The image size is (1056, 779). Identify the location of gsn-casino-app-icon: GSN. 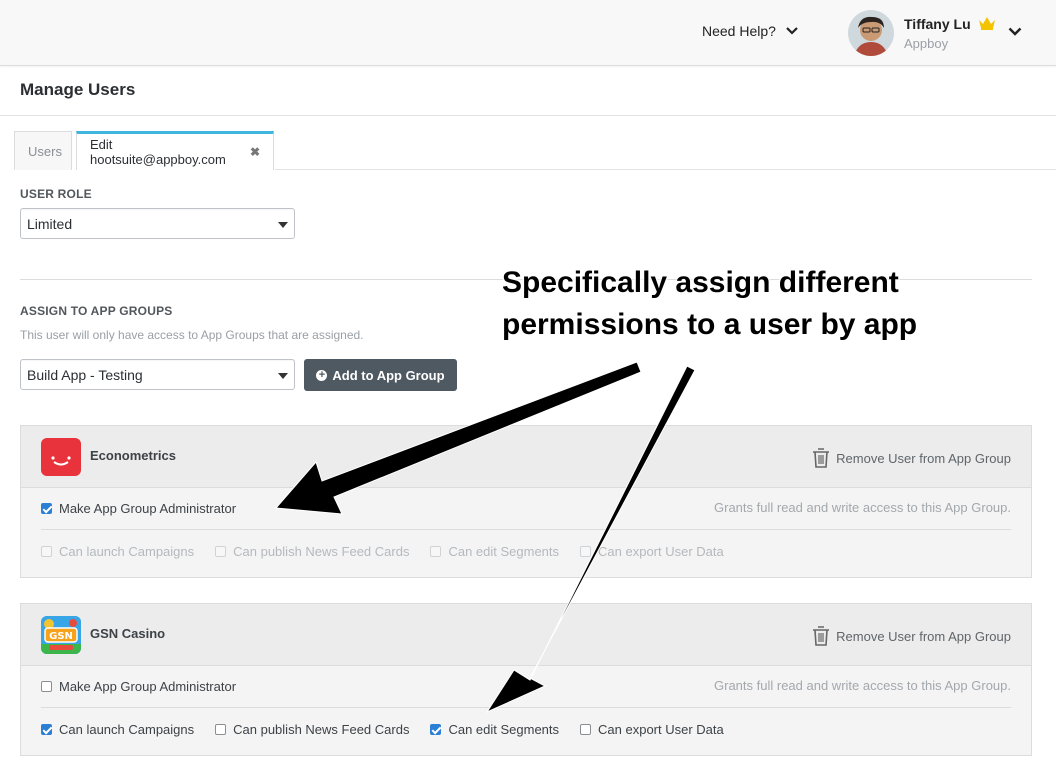
(61, 635).